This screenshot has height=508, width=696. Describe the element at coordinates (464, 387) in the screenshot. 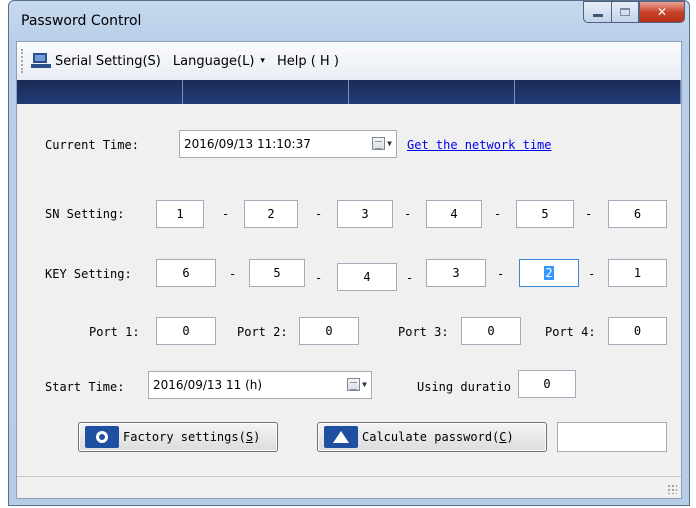

I see `using-duration-label: Using duratio` at that location.